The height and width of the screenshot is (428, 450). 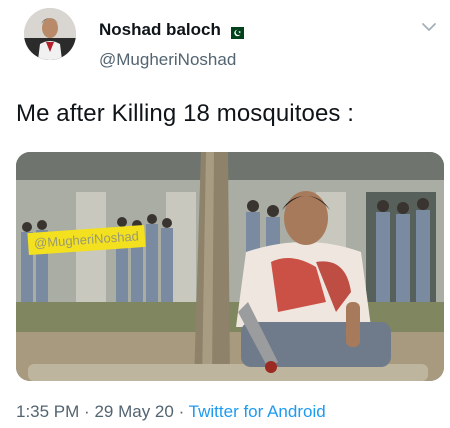 I want to click on tweet-date: 29 May 20, so click(x=133, y=411).